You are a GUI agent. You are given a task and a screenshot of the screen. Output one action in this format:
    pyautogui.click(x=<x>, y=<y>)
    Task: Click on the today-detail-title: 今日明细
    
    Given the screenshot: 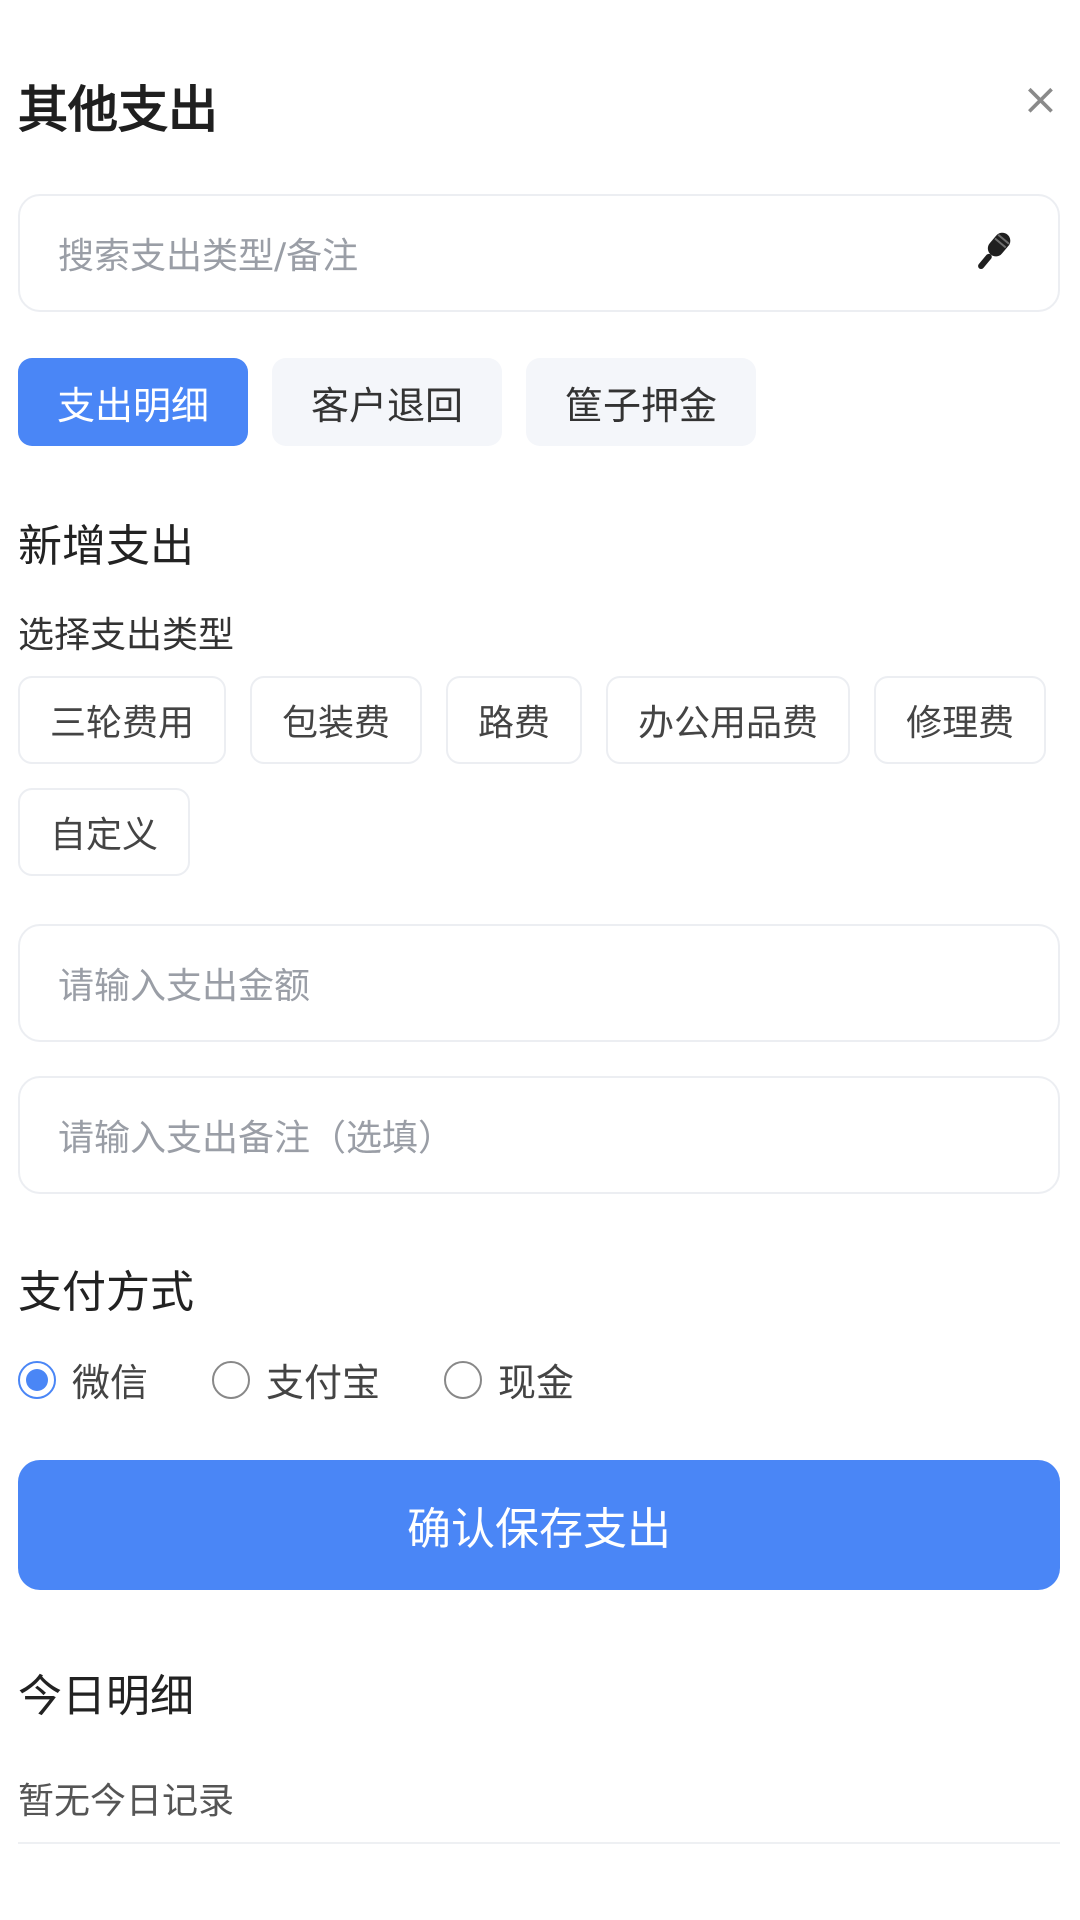 What is the action you would take?
    pyautogui.click(x=106, y=1696)
    